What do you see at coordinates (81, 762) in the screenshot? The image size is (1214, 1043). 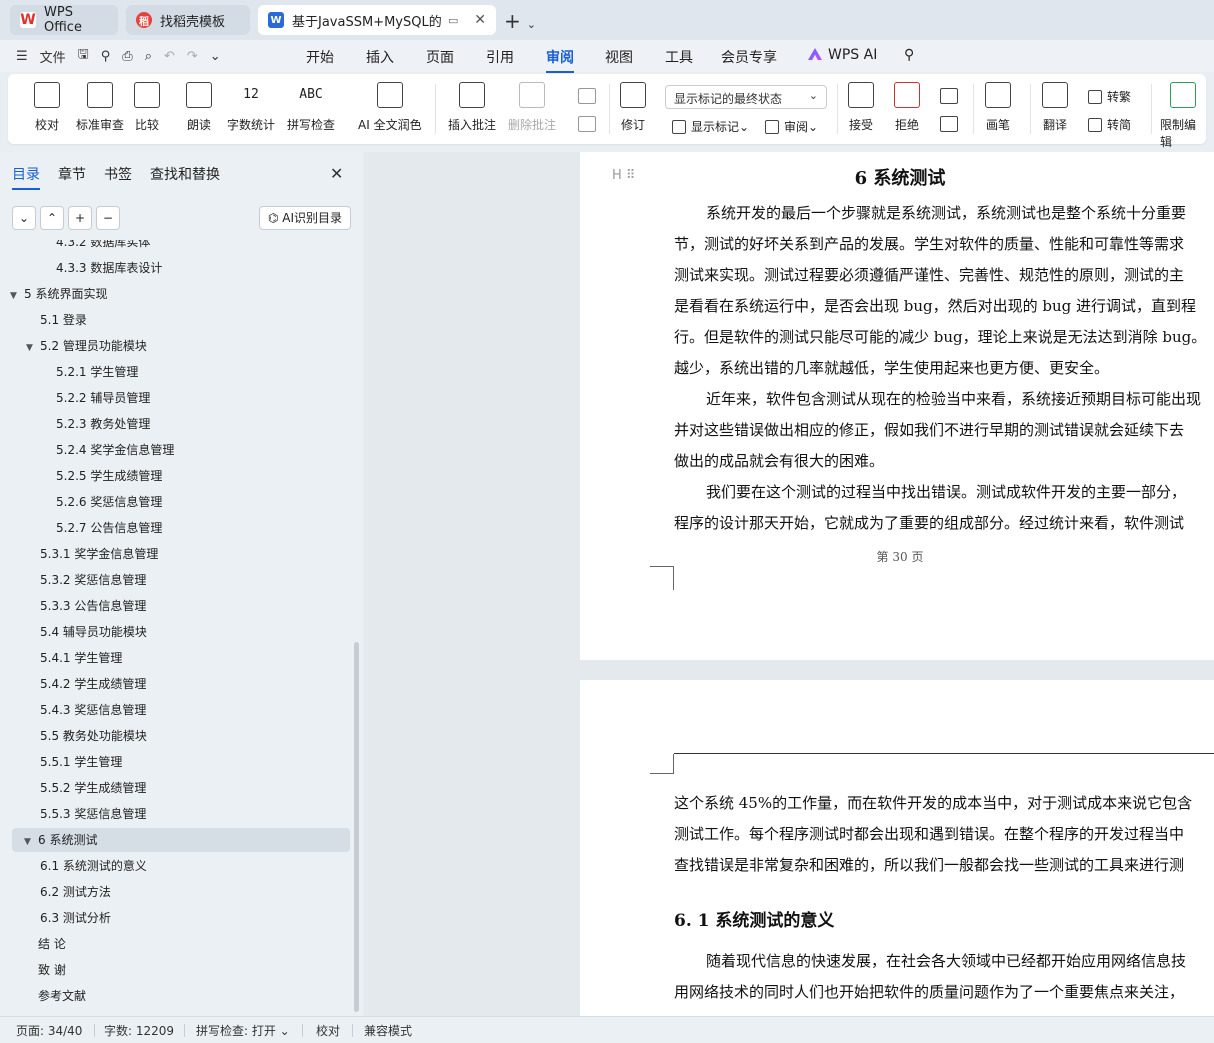 I see `toc-item: 5.5.1 学生管理` at bounding box center [81, 762].